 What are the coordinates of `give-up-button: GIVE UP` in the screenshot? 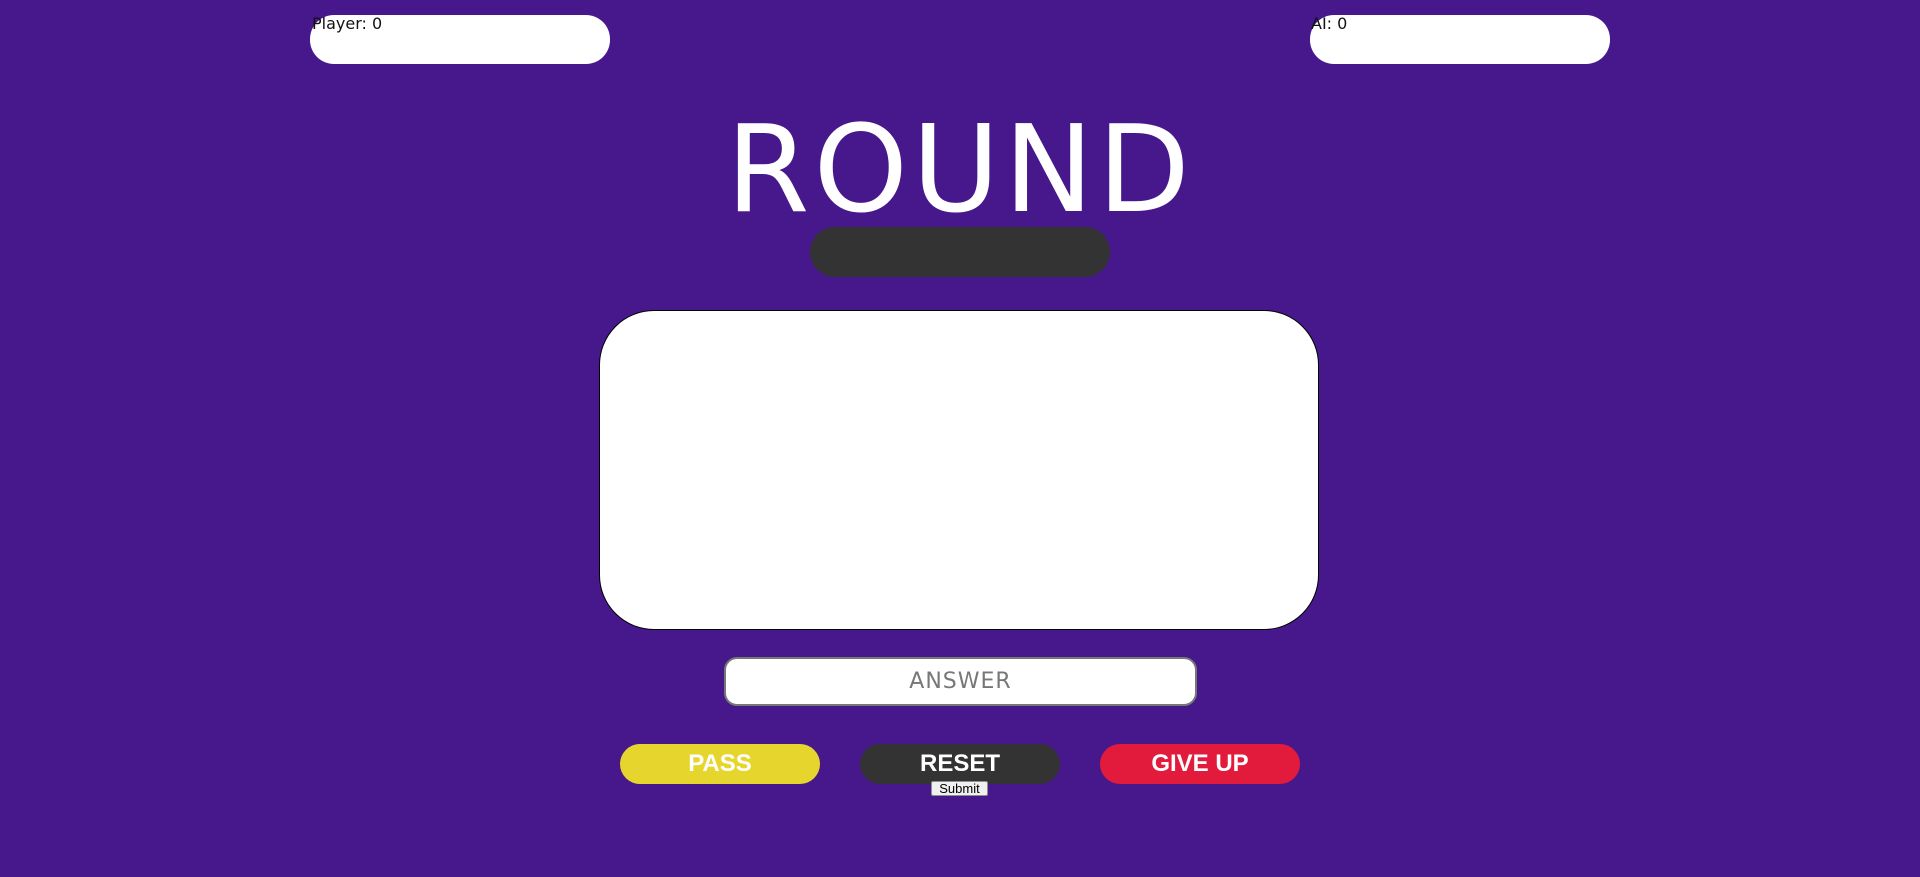 It's located at (1200, 764).